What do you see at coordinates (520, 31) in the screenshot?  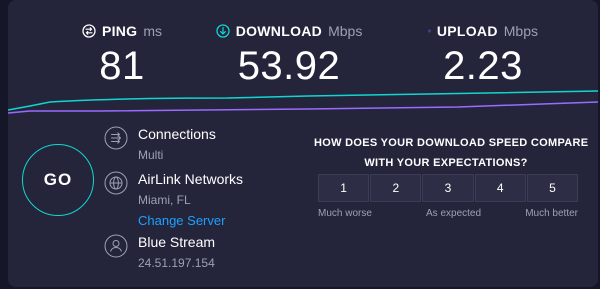 I see `upload-unit: Mbps` at bounding box center [520, 31].